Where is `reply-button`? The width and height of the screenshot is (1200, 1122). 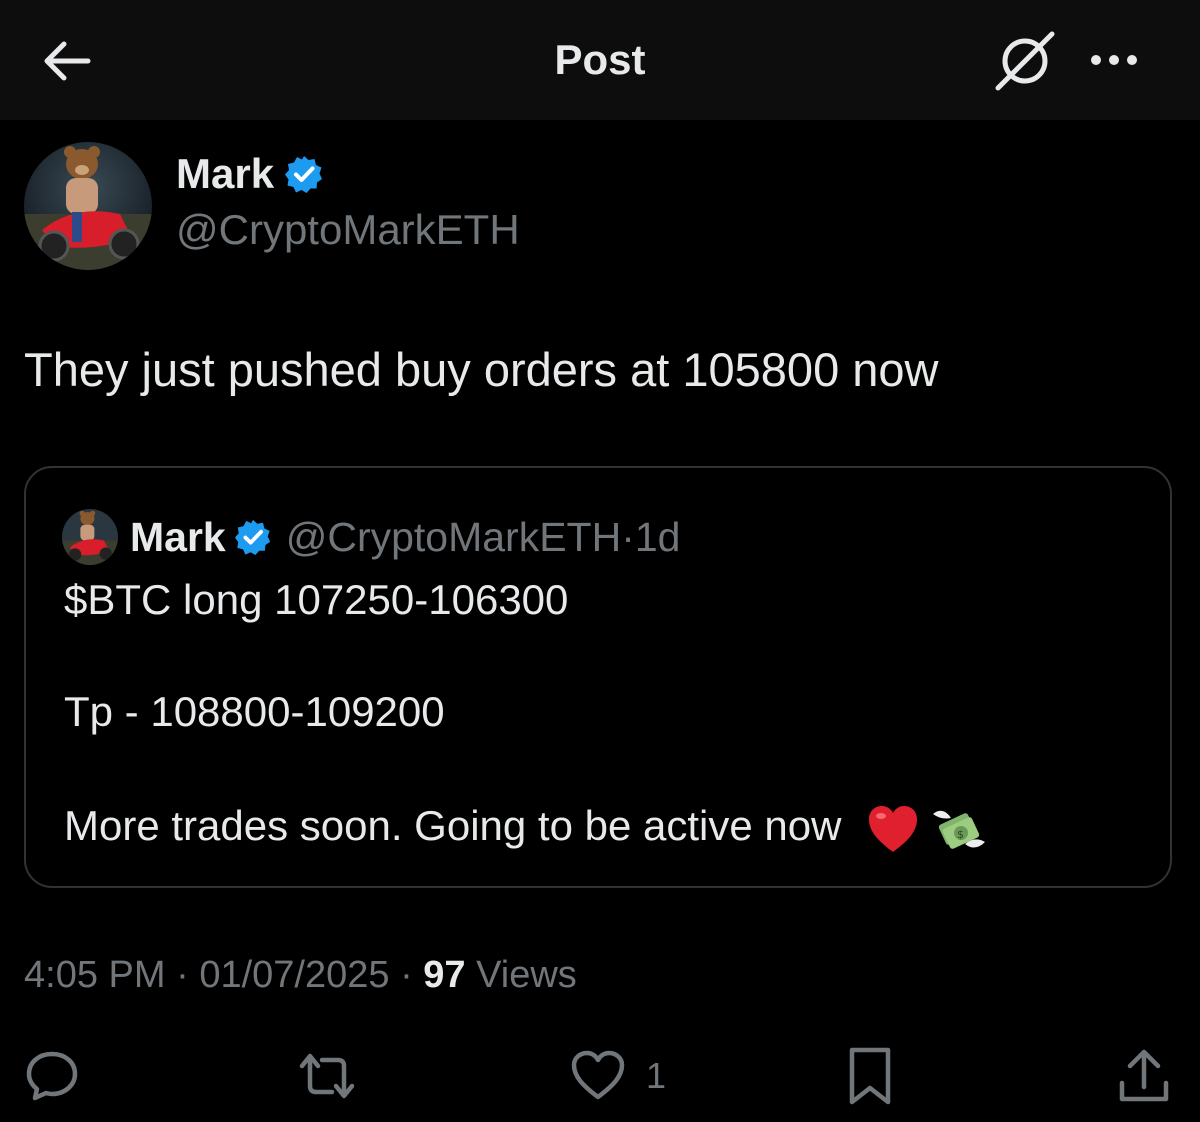 reply-button is located at coordinates (52, 1076).